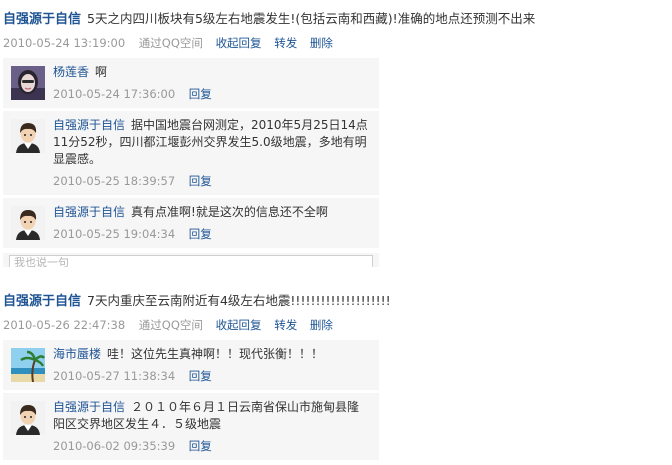 The height and width of the screenshot is (465, 672). Describe the element at coordinates (335, 325) in the screenshot. I see `post-meta: 2010-05-26 22:47:38 通过QQ空间 收起回复 转发 删除` at that location.